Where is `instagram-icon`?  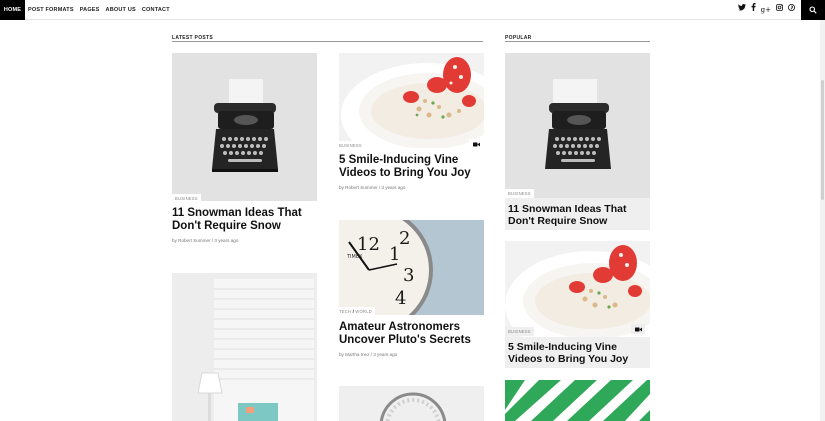 instagram-icon is located at coordinates (779, 10).